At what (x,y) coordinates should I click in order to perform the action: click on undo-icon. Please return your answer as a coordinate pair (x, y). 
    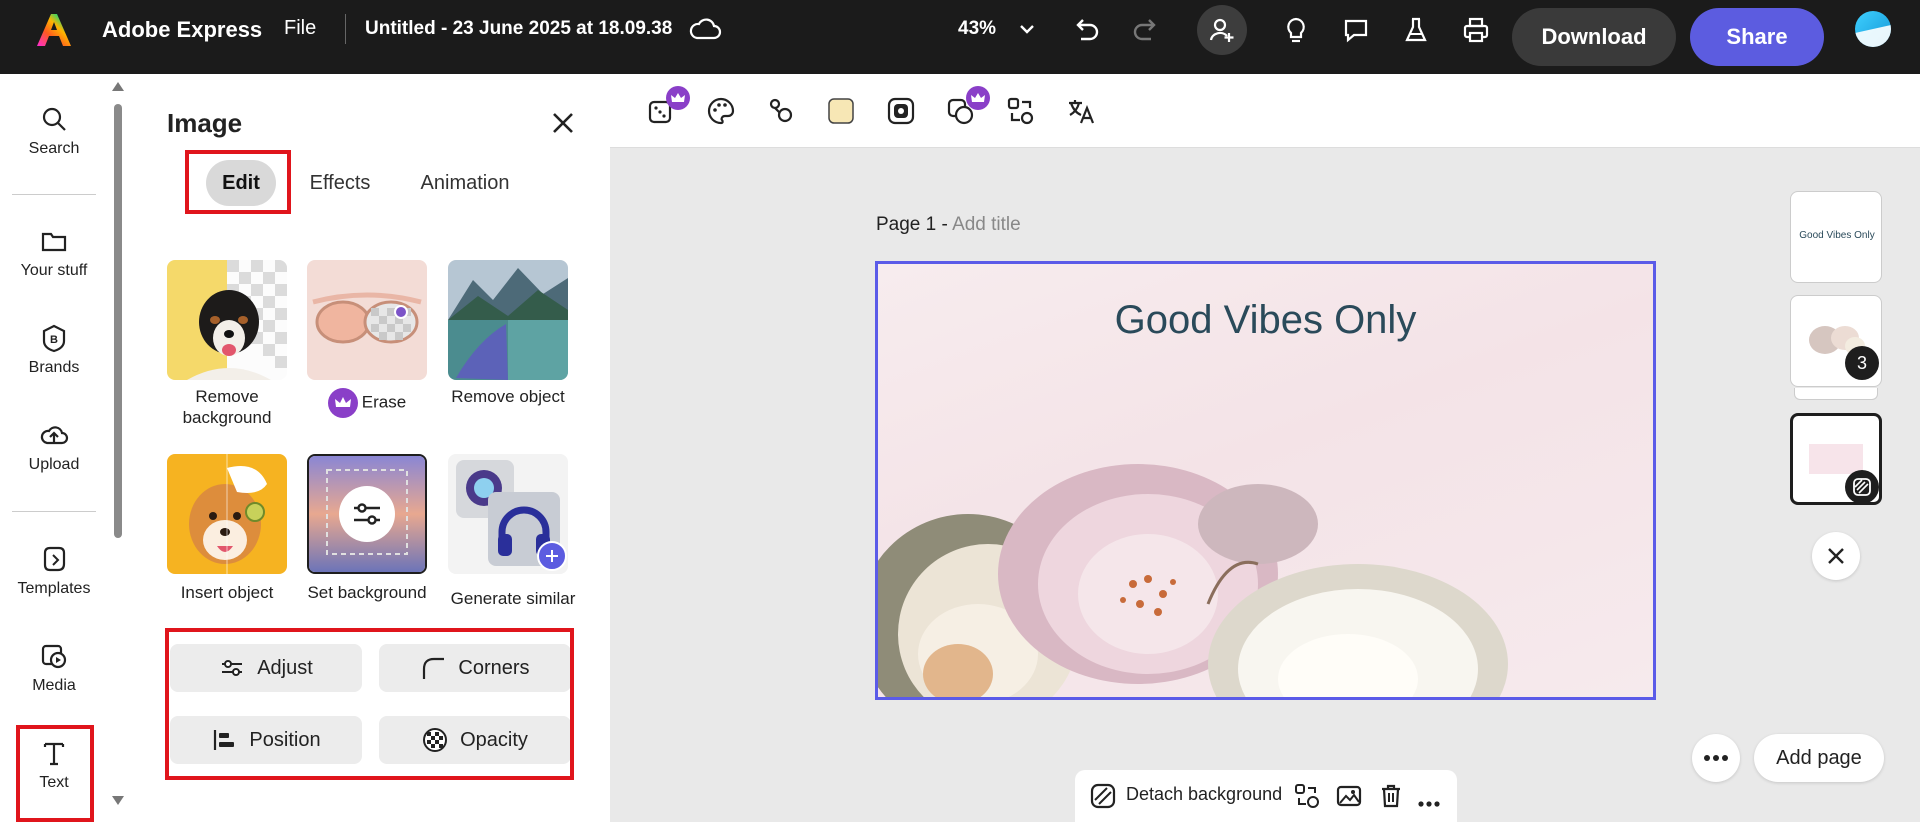
    Looking at the image, I should click on (1086, 30).